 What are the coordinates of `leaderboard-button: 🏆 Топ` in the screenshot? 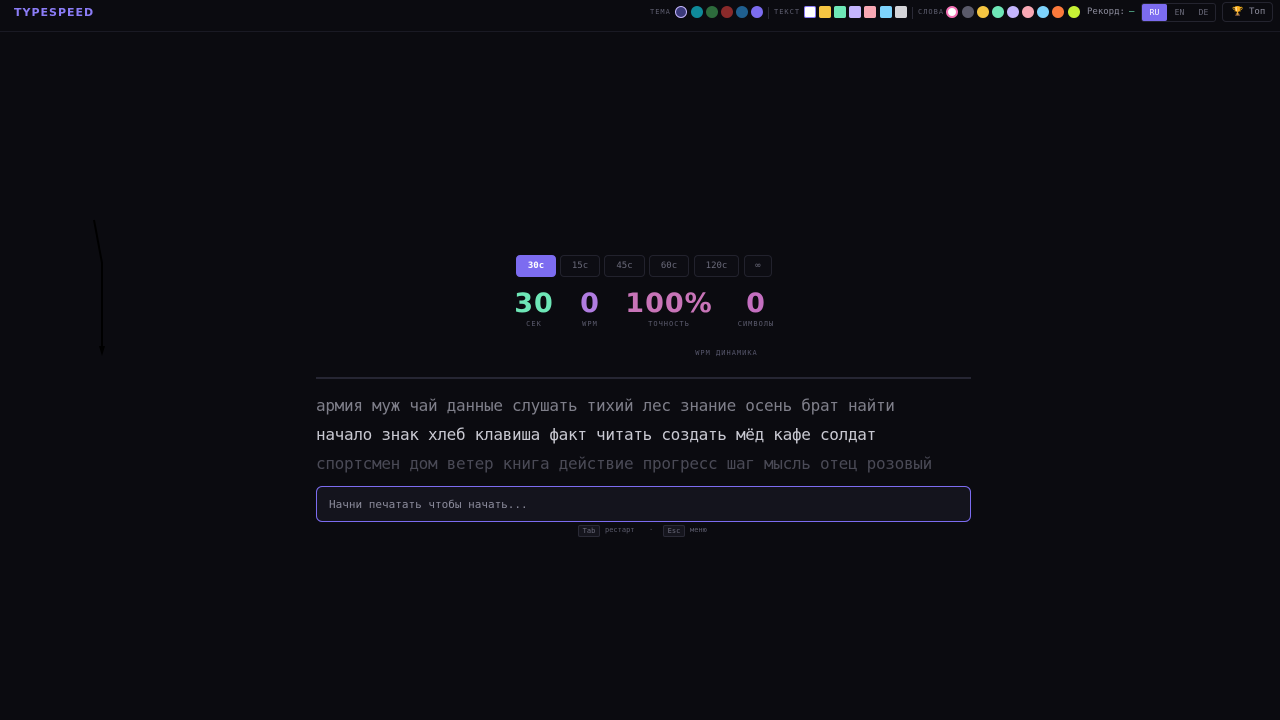 It's located at (1247, 12).